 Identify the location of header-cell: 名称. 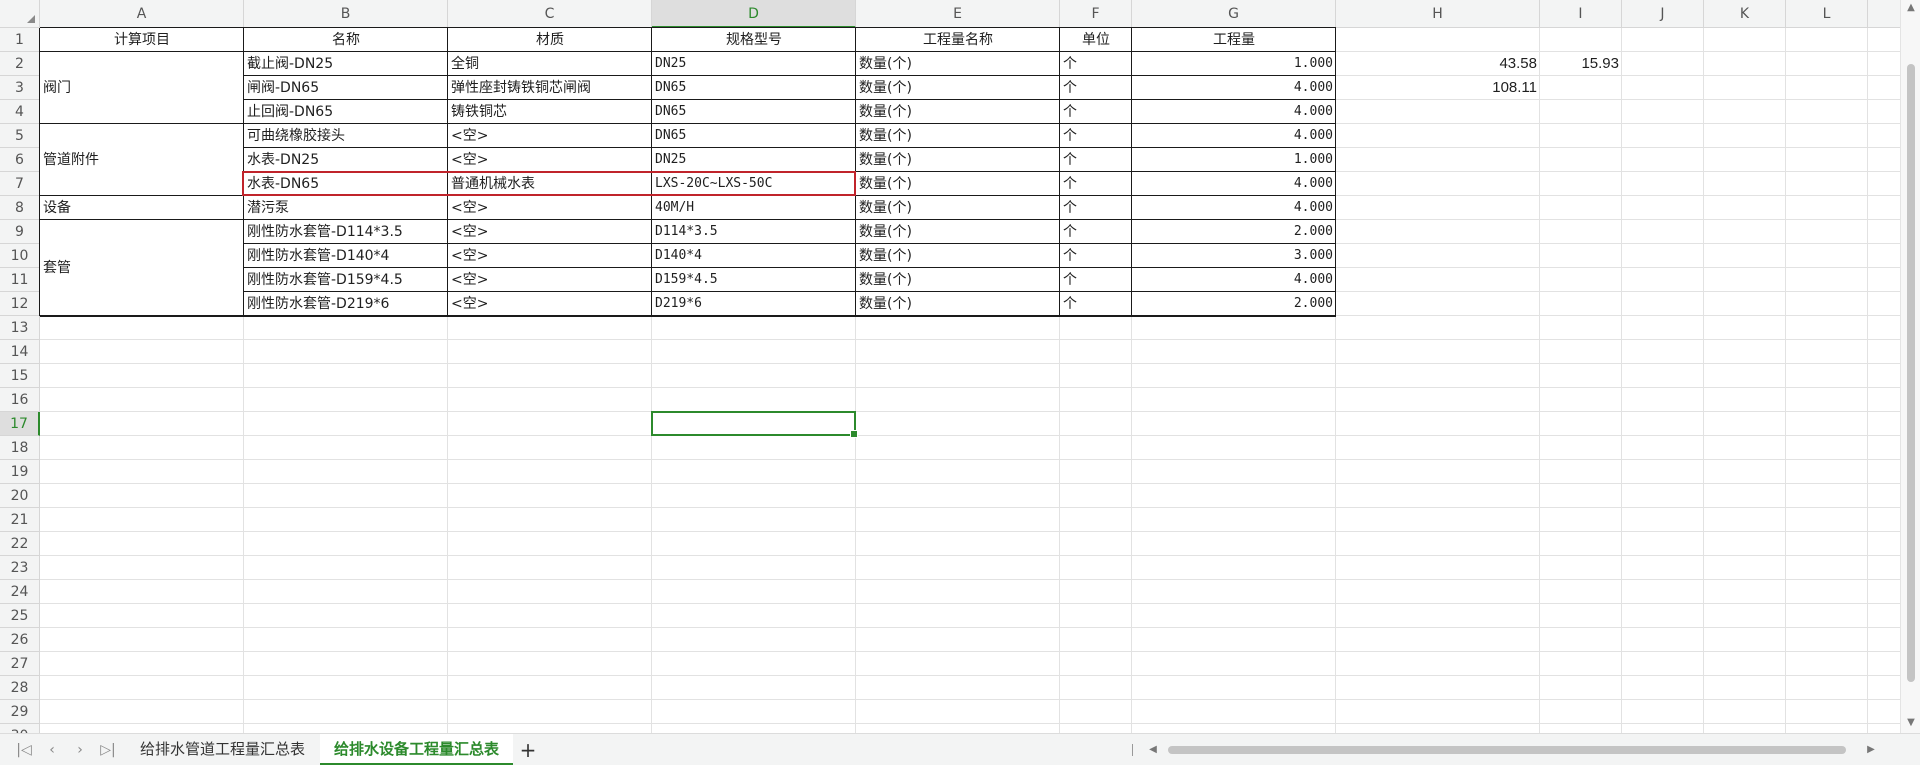
(346, 40).